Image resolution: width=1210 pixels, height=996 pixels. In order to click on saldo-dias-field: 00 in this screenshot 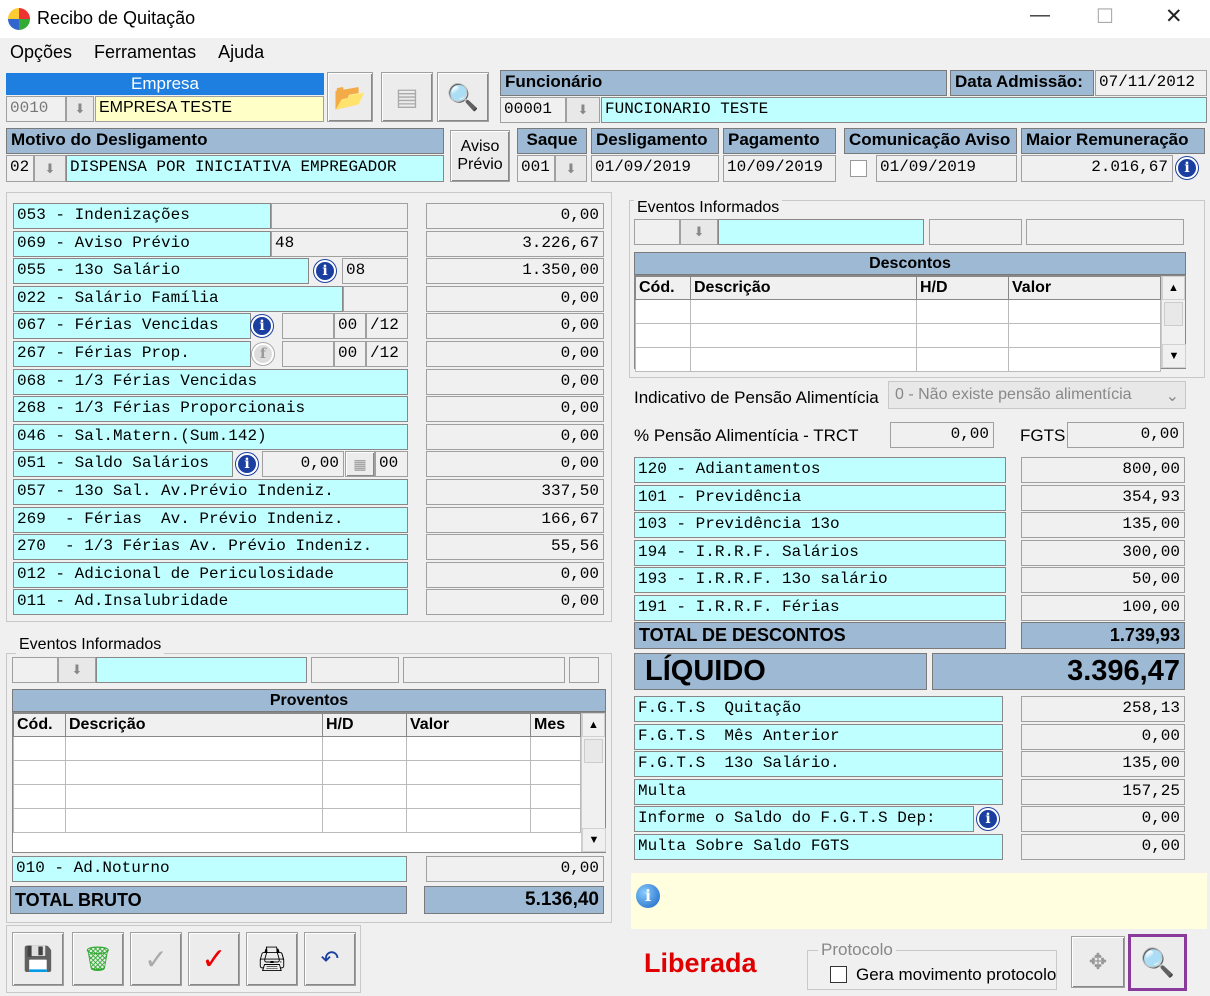, I will do `click(391, 464)`.